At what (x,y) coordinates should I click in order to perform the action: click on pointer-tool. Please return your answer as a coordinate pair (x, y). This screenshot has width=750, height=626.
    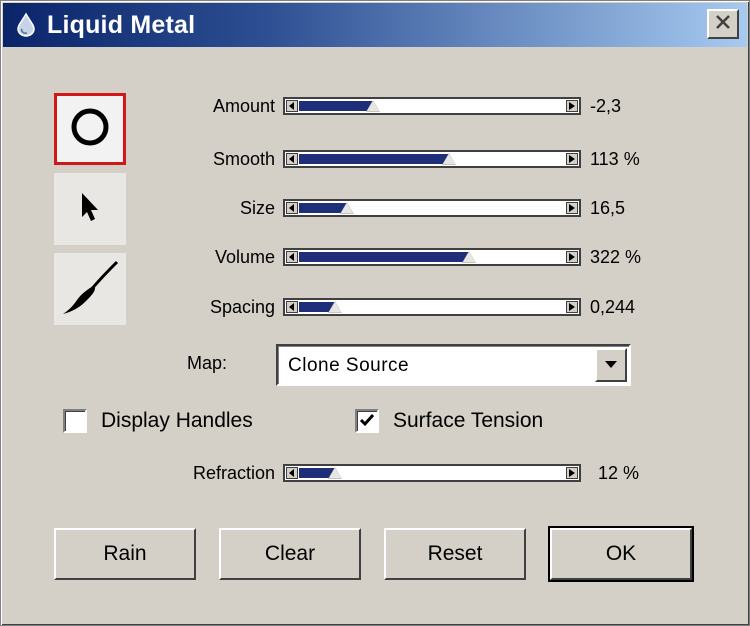
    Looking at the image, I should click on (90, 209).